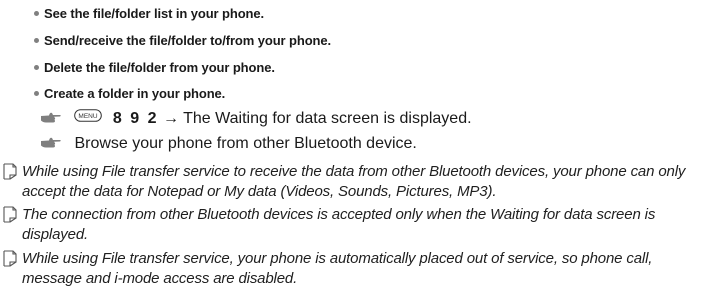  What do you see at coordinates (170, 118) in the screenshot?
I see `arrow-icon: →` at bounding box center [170, 118].